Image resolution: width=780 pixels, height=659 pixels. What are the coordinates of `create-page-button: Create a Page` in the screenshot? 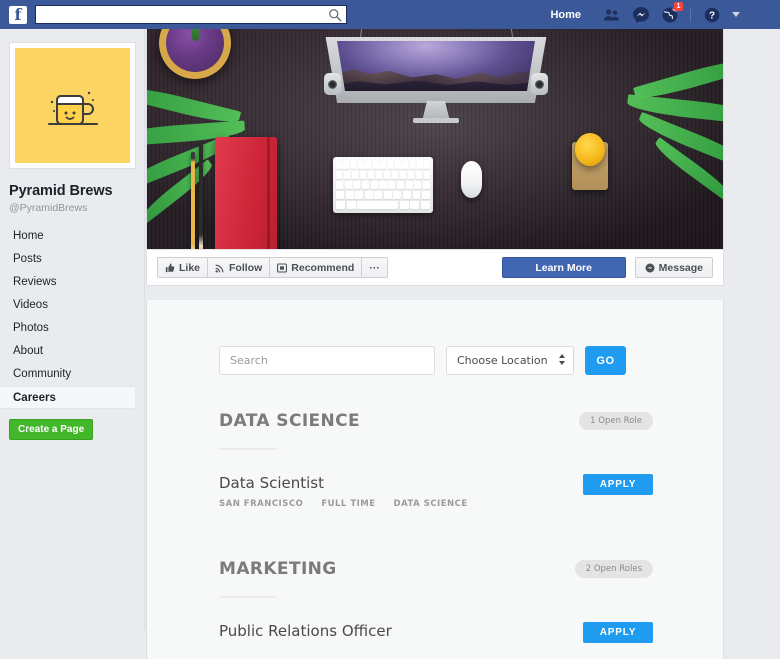 It's located at (51, 429).